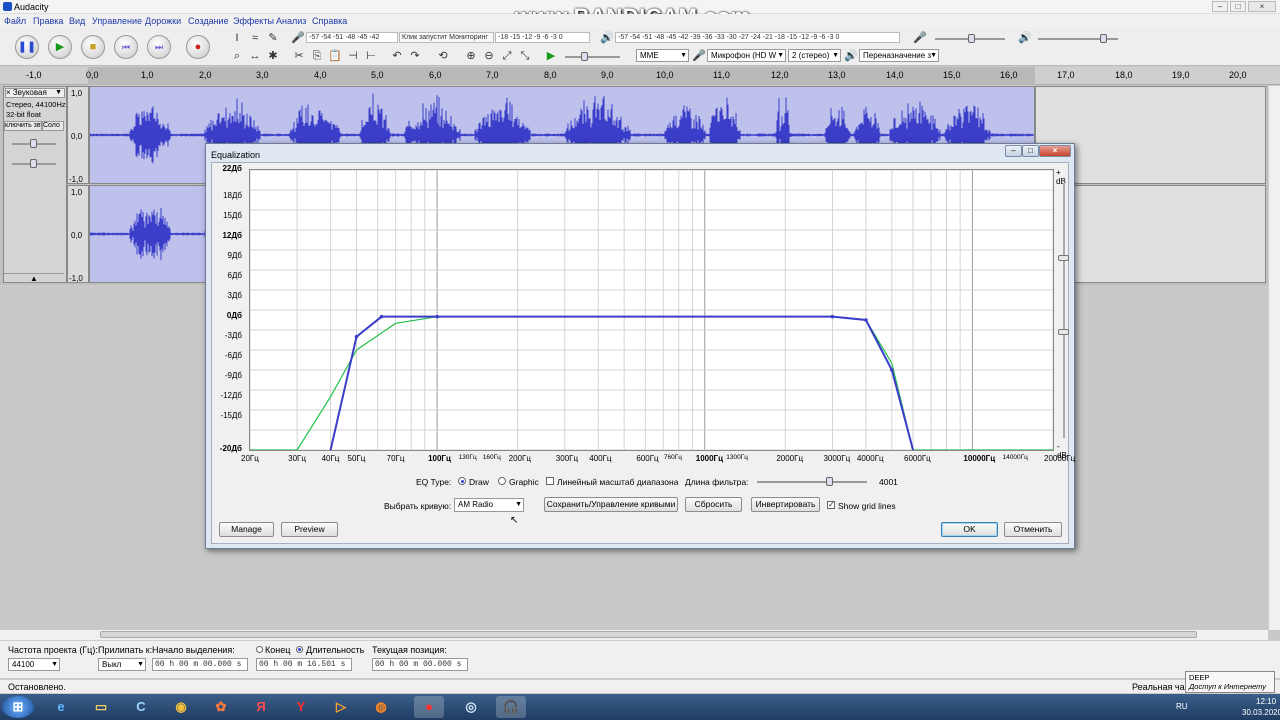 The image size is (1280, 720). What do you see at coordinates (397, 56) in the screenshot?
I see `undo-icon: ↶` at bounding box center [397, 56].